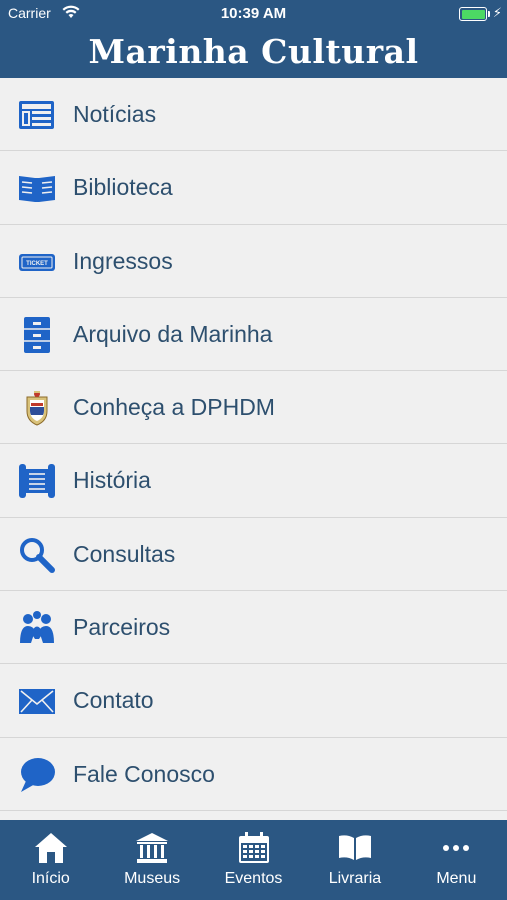 This screenshot has height=900, width=507. What do you see at coordinates (456, 878) in the screenshot?
I see `tab-label: Menu` at bounding box center [456, 878].